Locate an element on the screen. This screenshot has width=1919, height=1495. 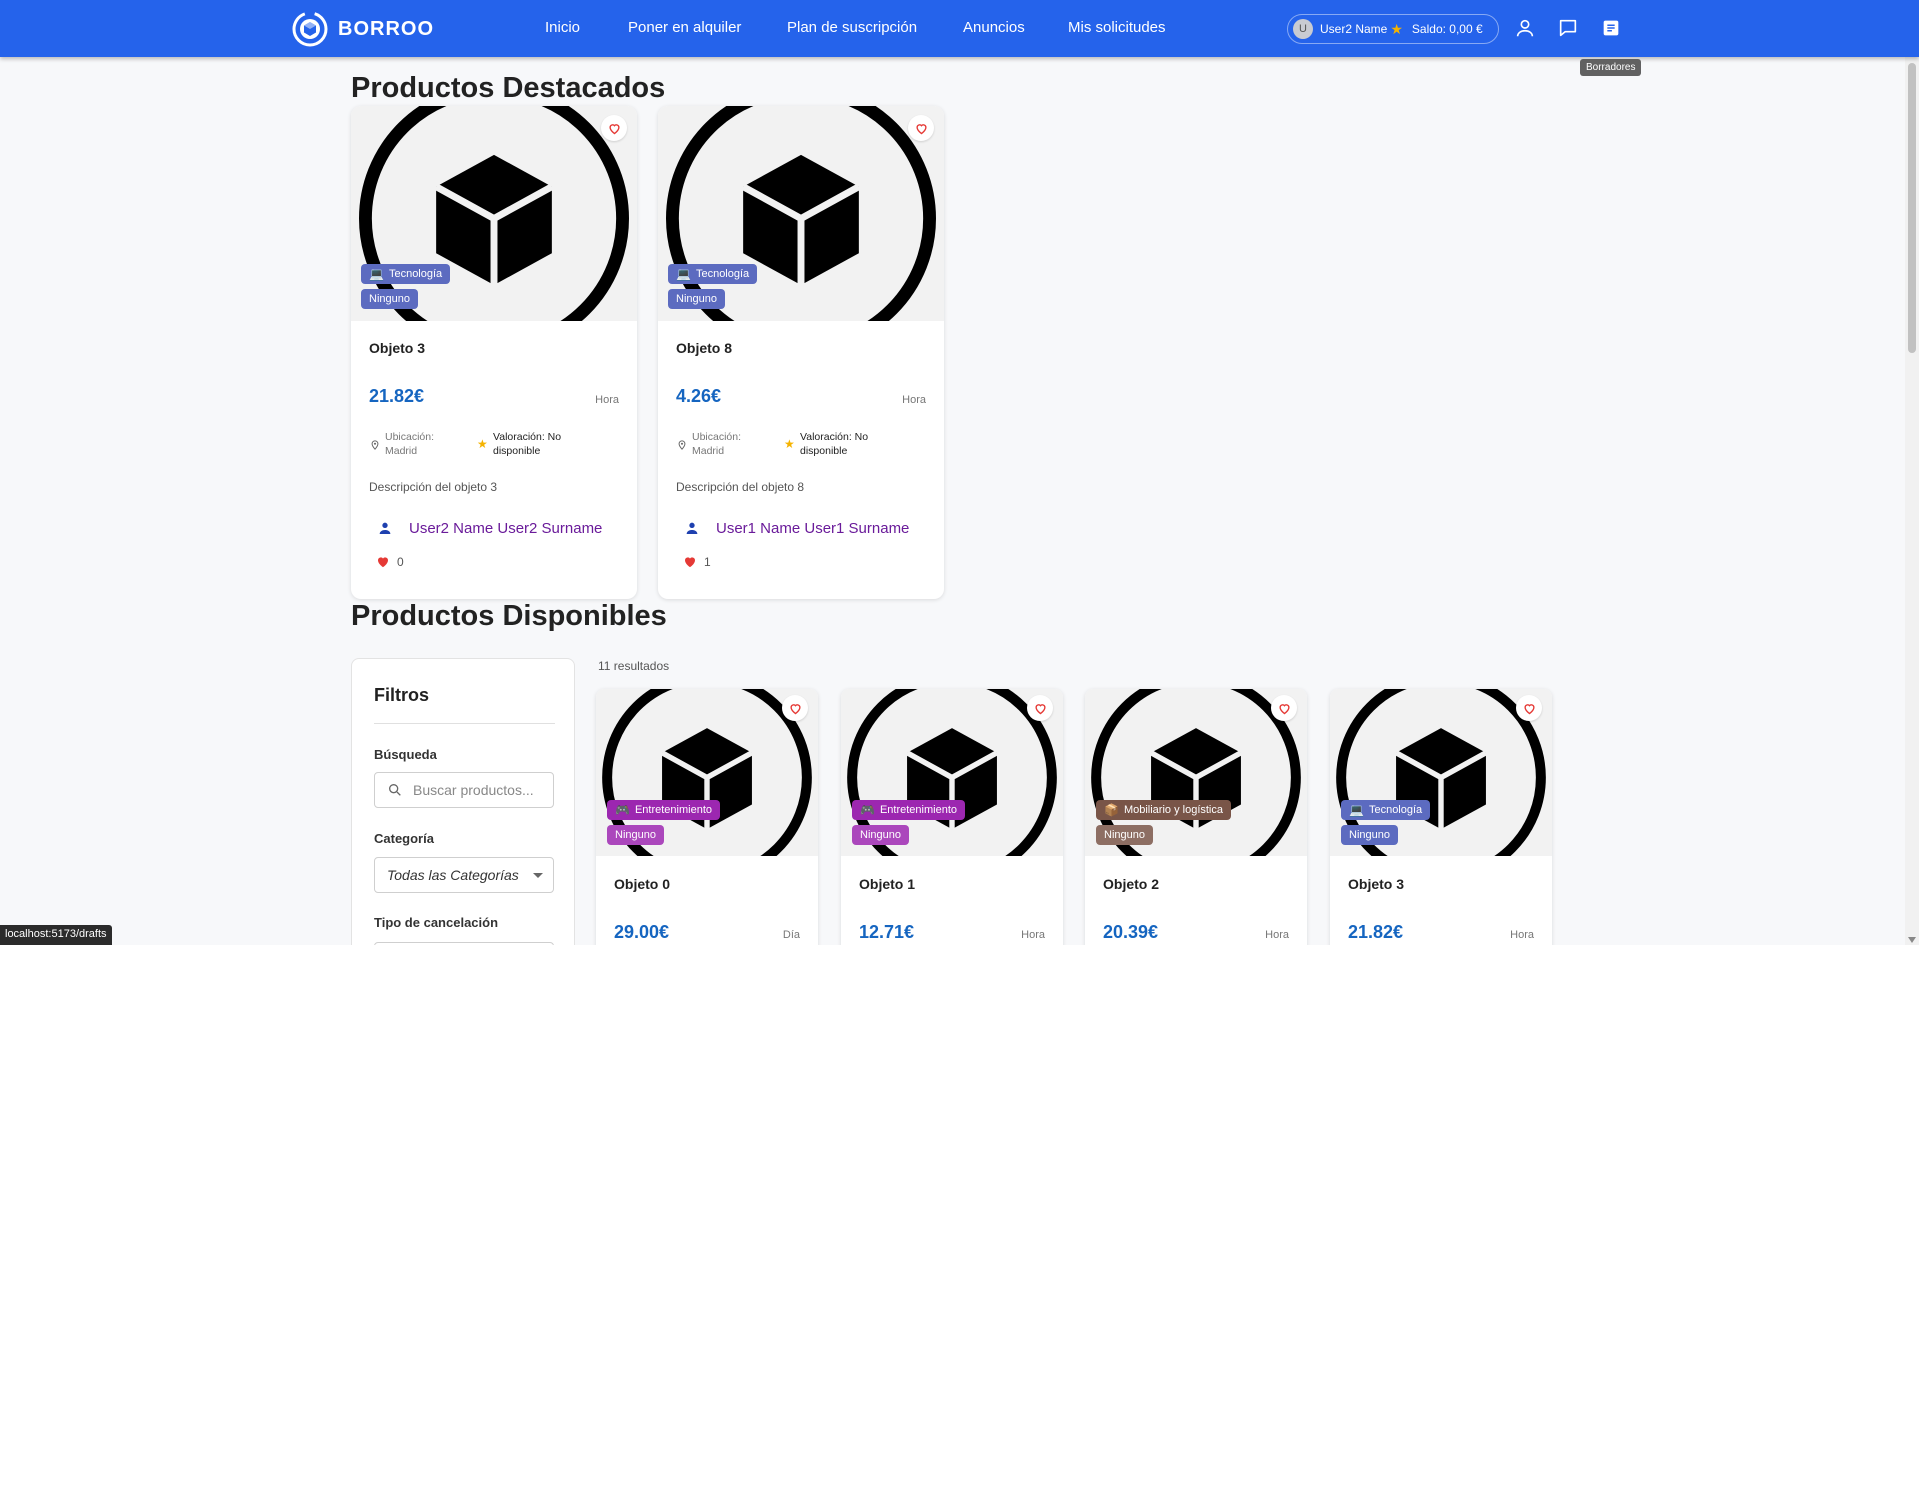
likes-counter: 1 is located at coordinates (696, 561).